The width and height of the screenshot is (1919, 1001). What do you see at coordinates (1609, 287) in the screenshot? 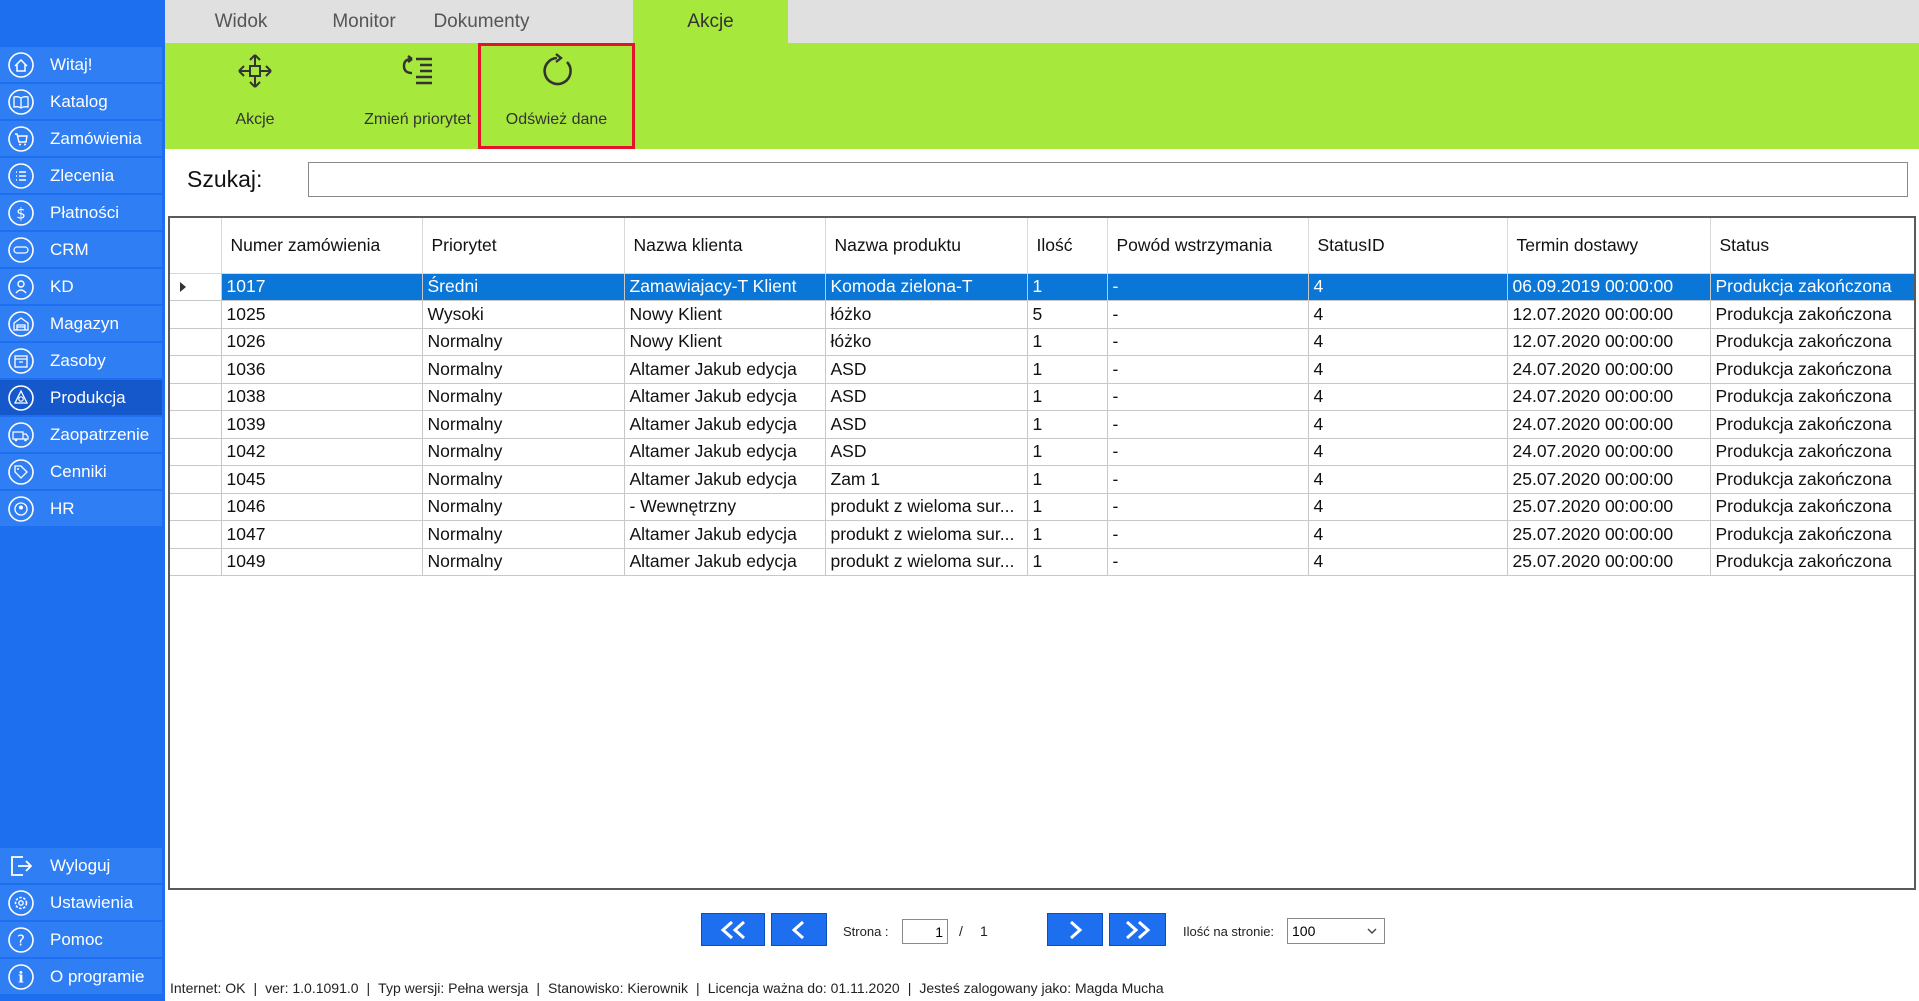
I see `table-cell: 06.09.2019 00:00:00` at bounding box center [1609, 287].